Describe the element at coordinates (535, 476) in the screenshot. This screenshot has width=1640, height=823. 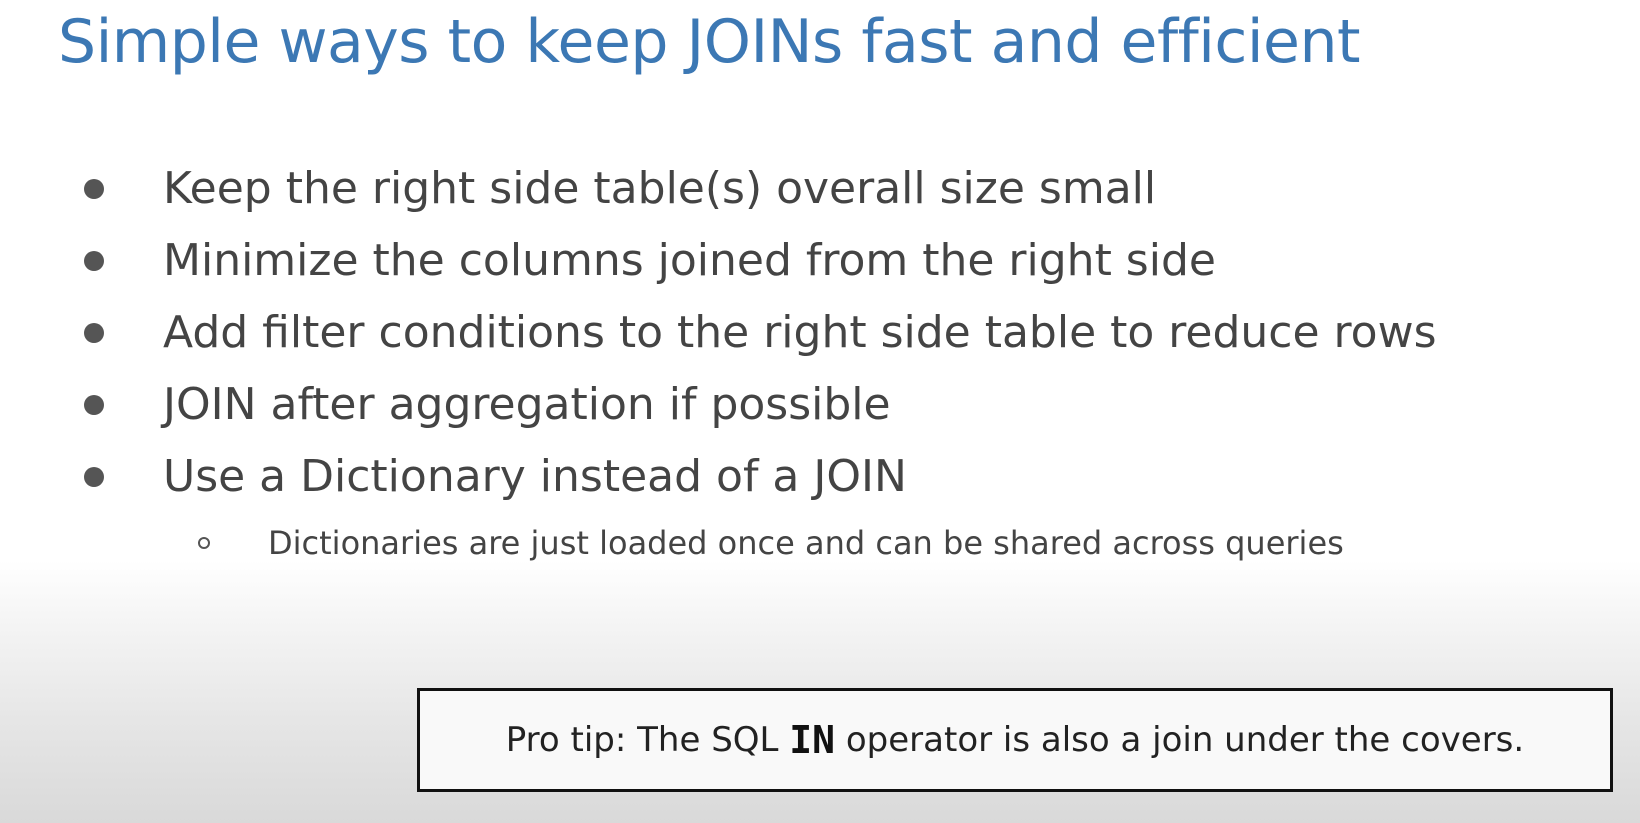
I see `bullet-text: Use a Dictionary instead of a JOIN` at that location.